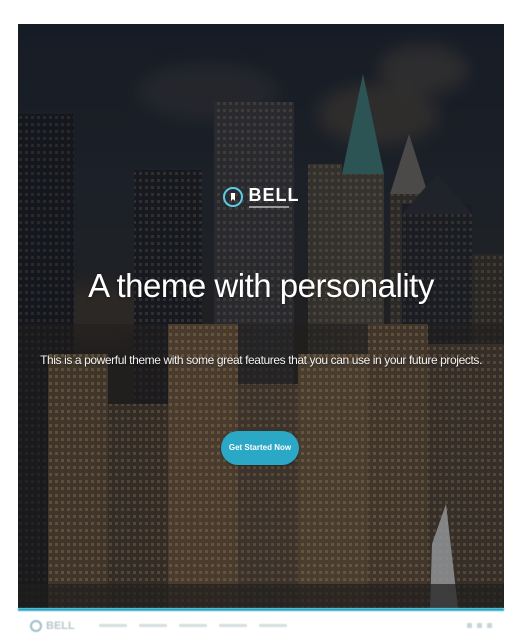  What do you see at coordinates (260, 448) in the screenshot?
I see `get-started-button: Get Started Now` at bounding box center [260, 448].